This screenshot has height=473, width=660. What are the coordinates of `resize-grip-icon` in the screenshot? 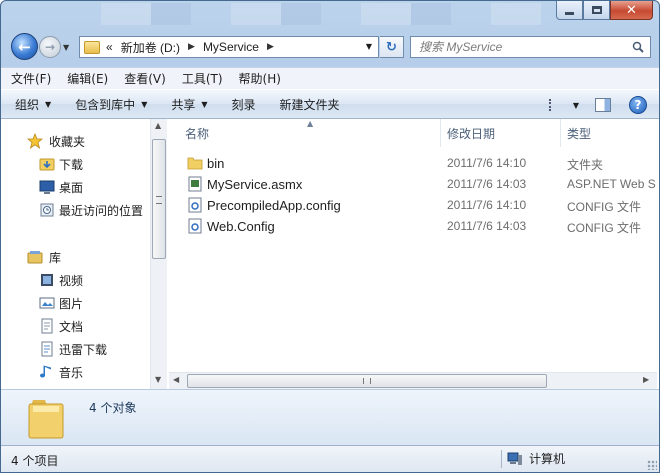 It's located at (652, 465).